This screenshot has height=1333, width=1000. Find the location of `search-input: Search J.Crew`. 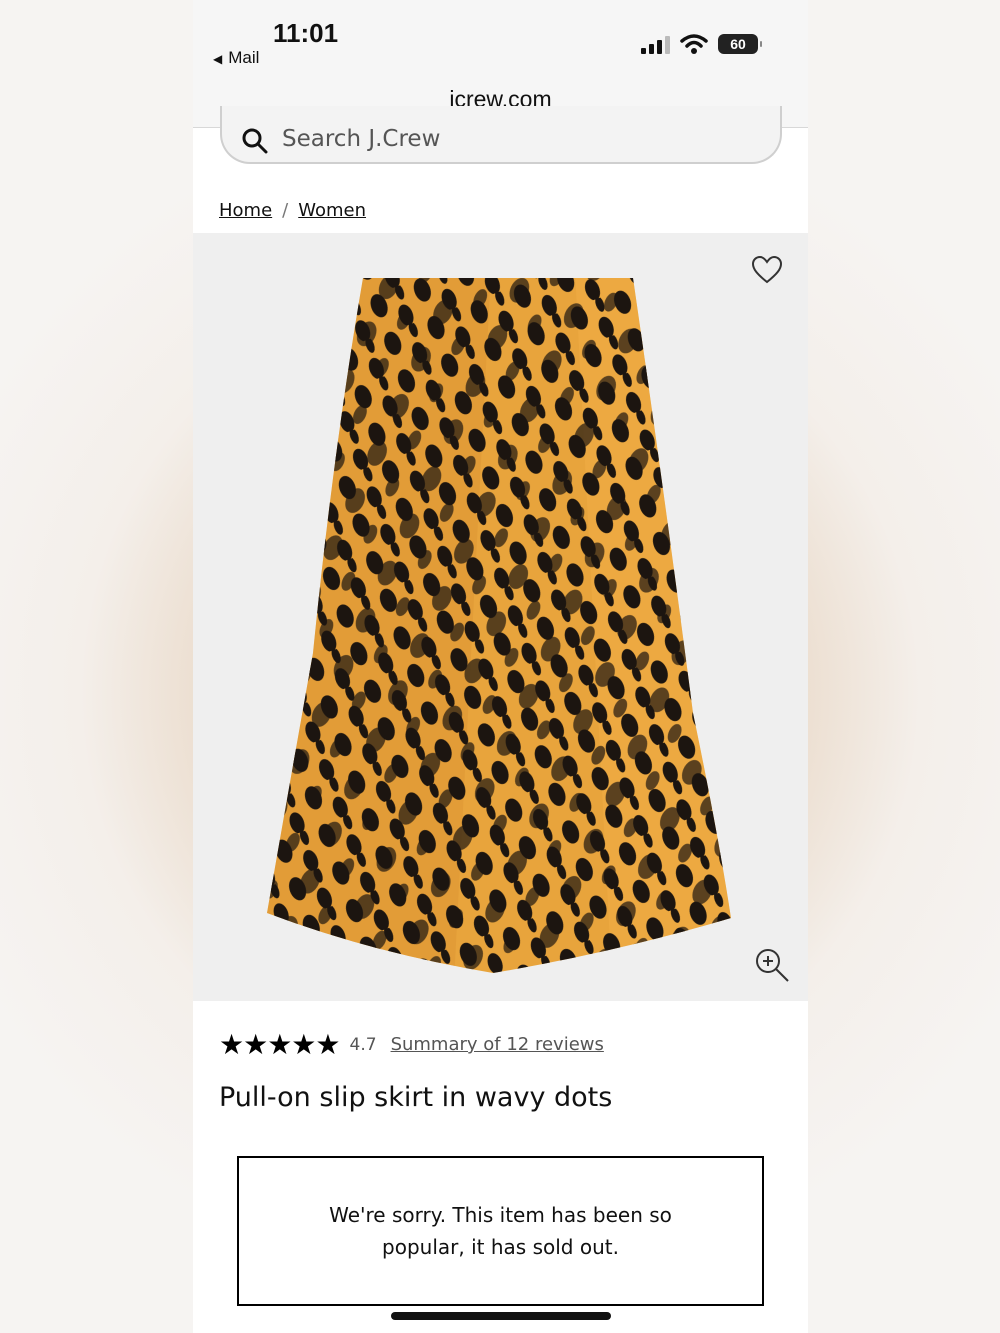

search-input: Search J.Crew is located at coordinates (501, 135).